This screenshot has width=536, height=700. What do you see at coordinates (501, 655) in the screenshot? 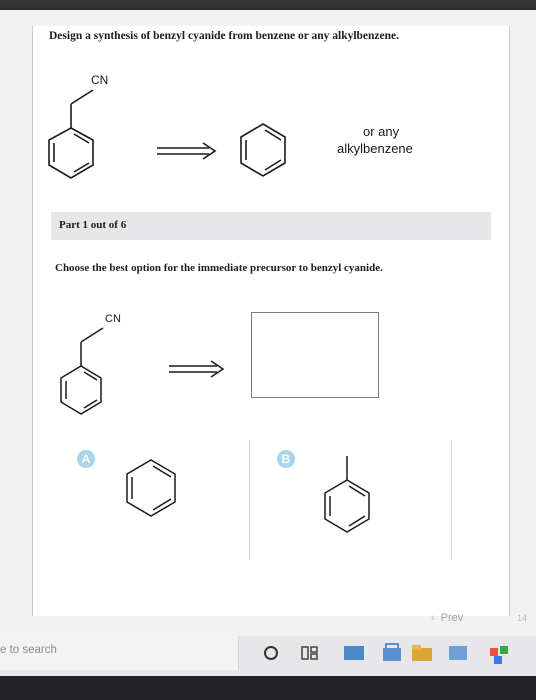
I see `app-icon-color` at bounding box center [501, 655].